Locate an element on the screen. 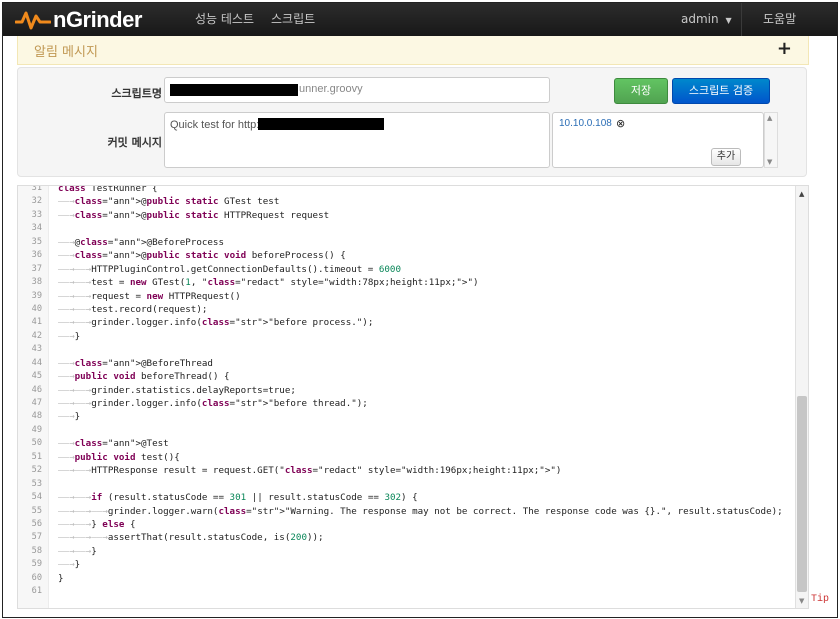 The height and width of the screenshot is (619, 840). code-line: 34 is located at coordinates (404, 228).